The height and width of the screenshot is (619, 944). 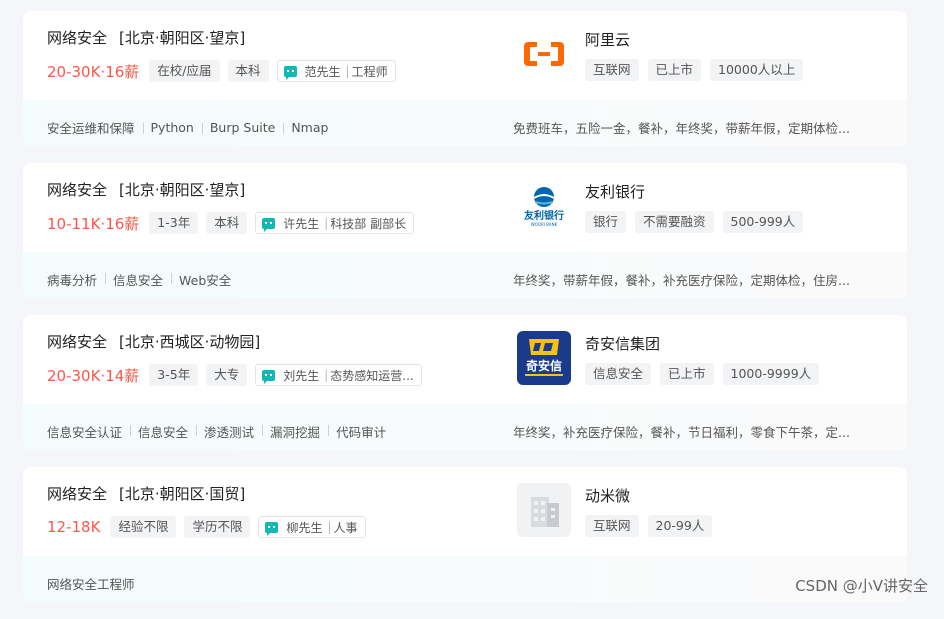 I want to click on job-card-header: 网络安全北京·朝阳区·国贸 12-18K 经验不限 学历不限 柳先生 |人事, so click(x=465, y=511).